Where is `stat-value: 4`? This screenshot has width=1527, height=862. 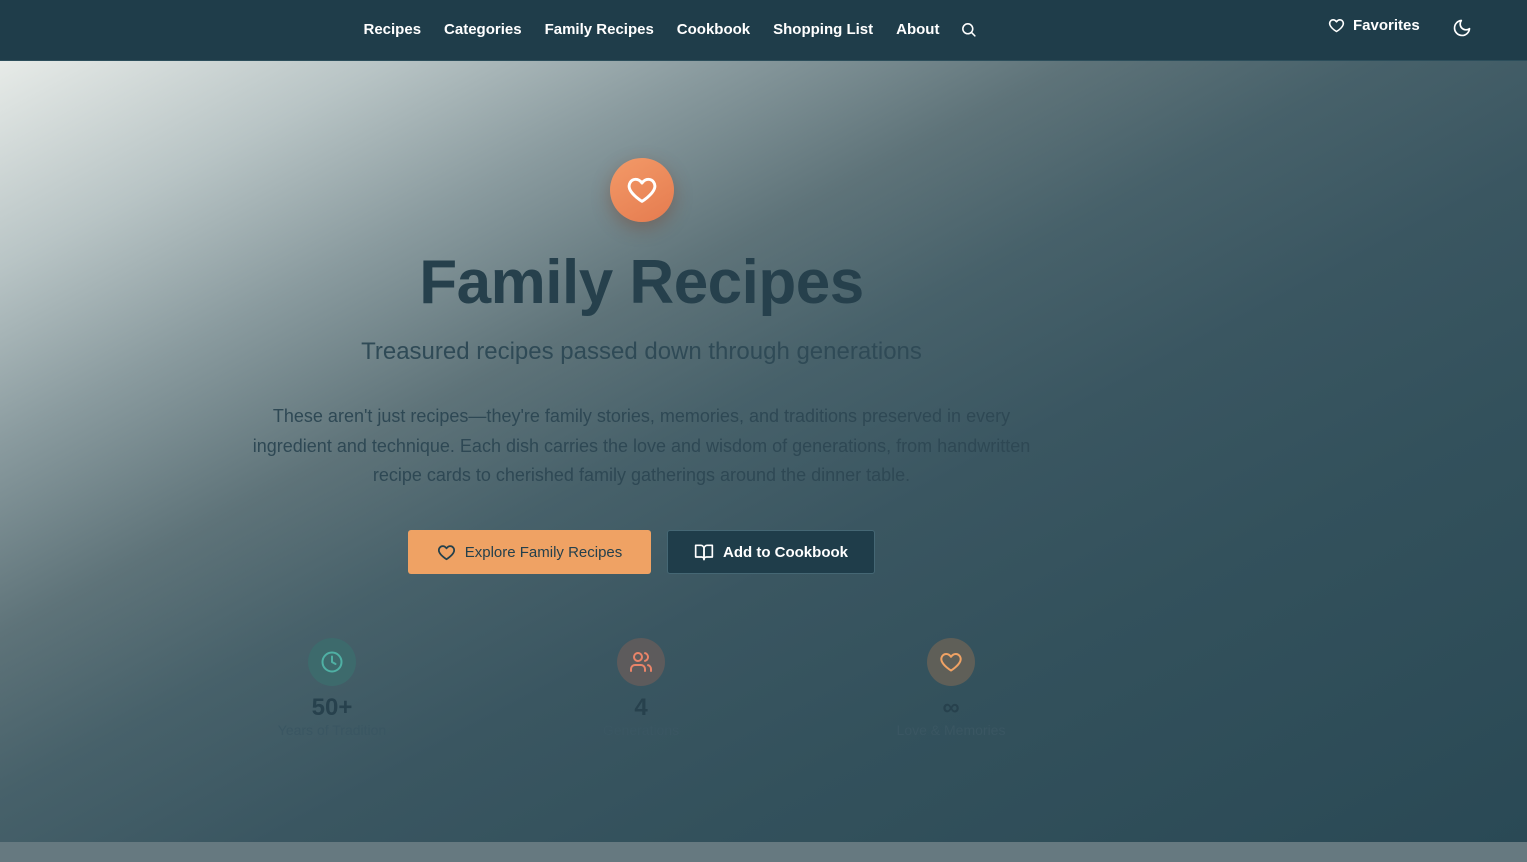
stat-value: 4 is located at coordinates (641, 707).